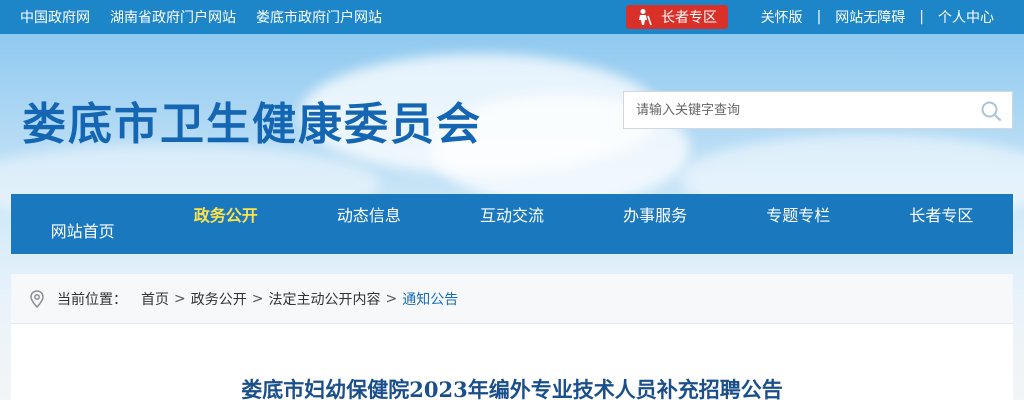  What do you see at coordinates (155, 299) in the screenshot?
I see `breadcrumb-home: 首页` at bounding box center [155, 299].